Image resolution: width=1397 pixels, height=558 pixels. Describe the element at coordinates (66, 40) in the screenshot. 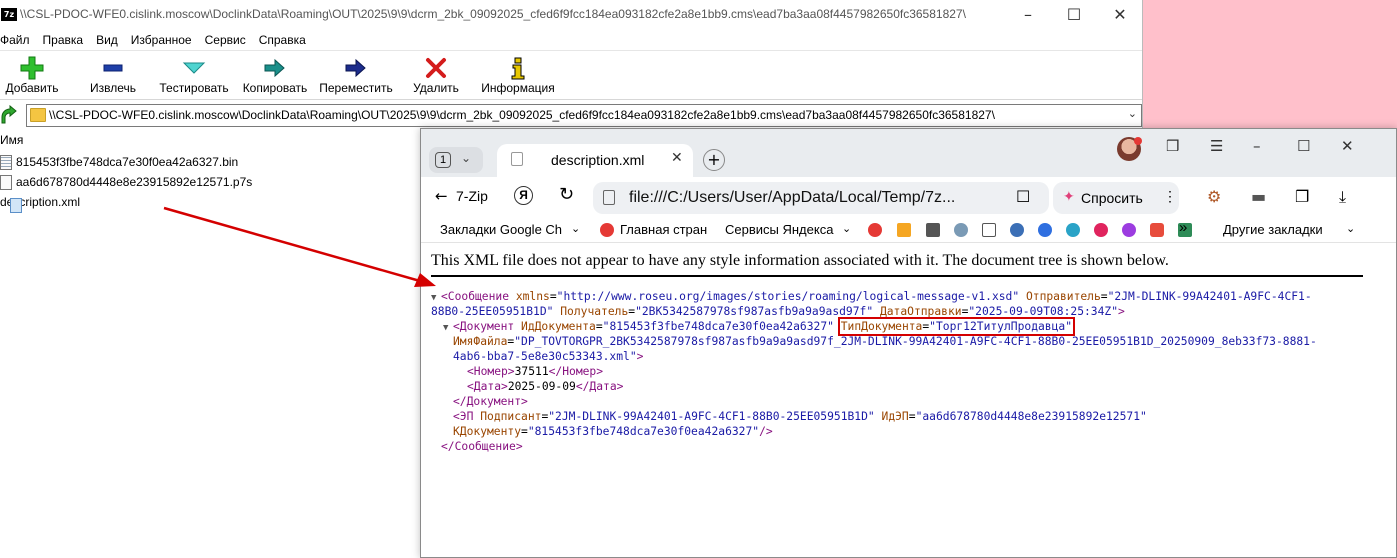

I see `menu-edit: Правка` at that location.